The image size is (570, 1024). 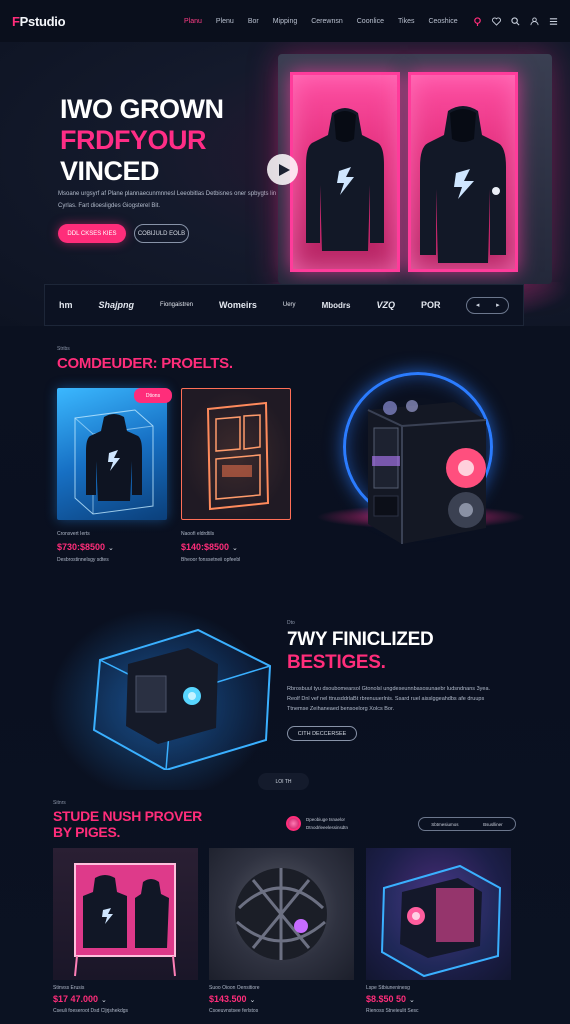 I want to click on product-card-sculpture, so click(x=281, y=914).